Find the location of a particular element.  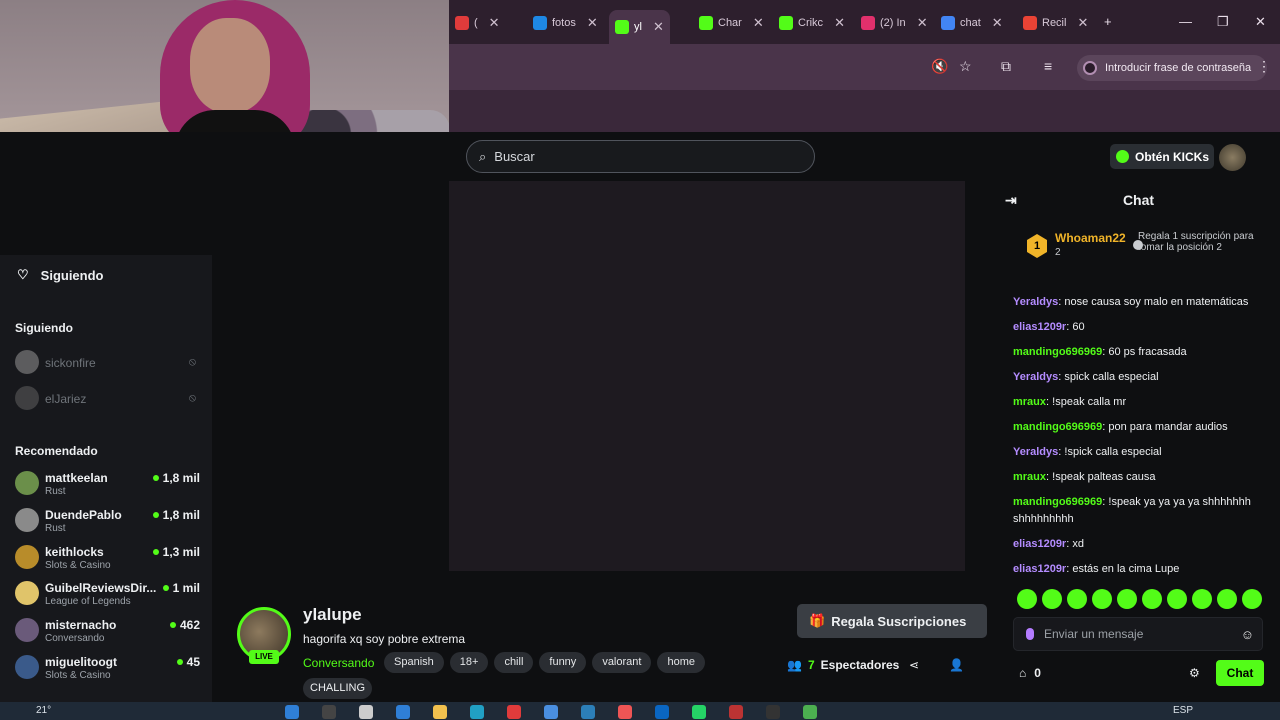

sidebar-item-recommended: mattkeelan Rust 1,8 mil is located at coordinates (107, 486).